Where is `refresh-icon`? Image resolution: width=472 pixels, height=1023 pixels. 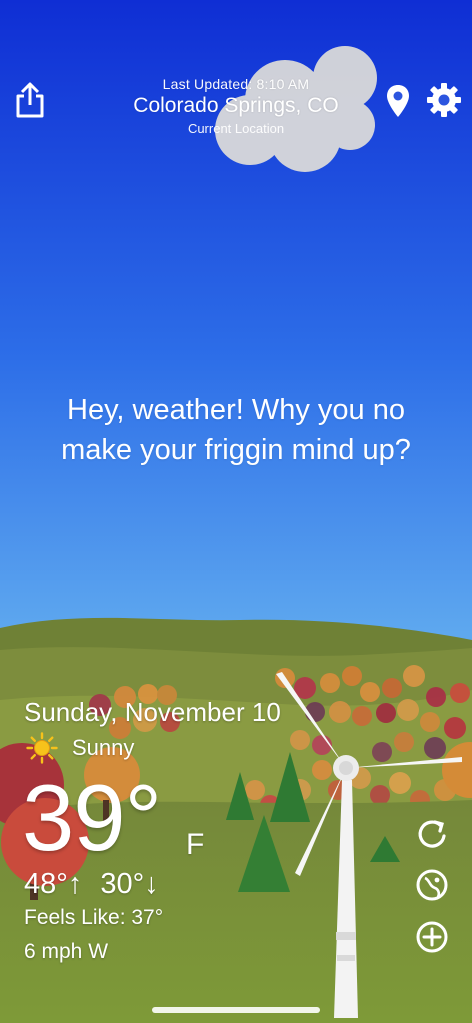 refresh-icon is located at coordinates (432, 834).